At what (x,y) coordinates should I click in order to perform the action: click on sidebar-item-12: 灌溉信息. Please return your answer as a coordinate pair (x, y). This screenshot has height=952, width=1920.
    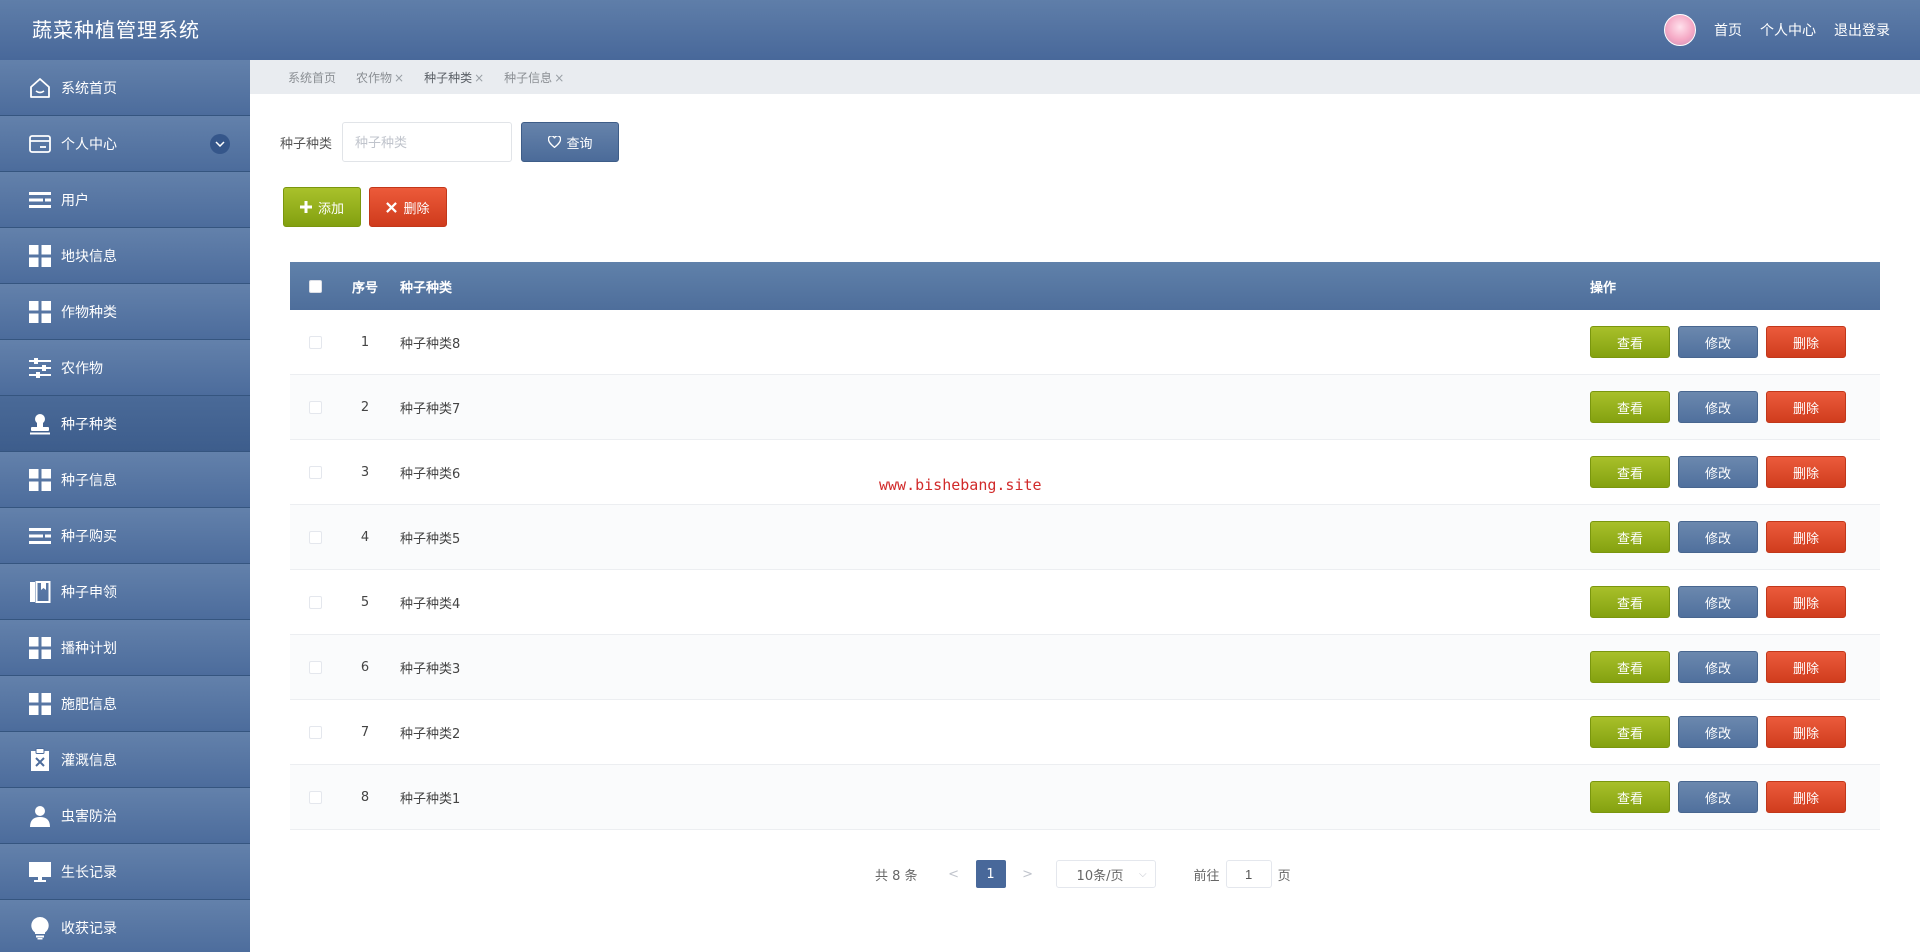
    Looking at the image, I should click on (125, 760).